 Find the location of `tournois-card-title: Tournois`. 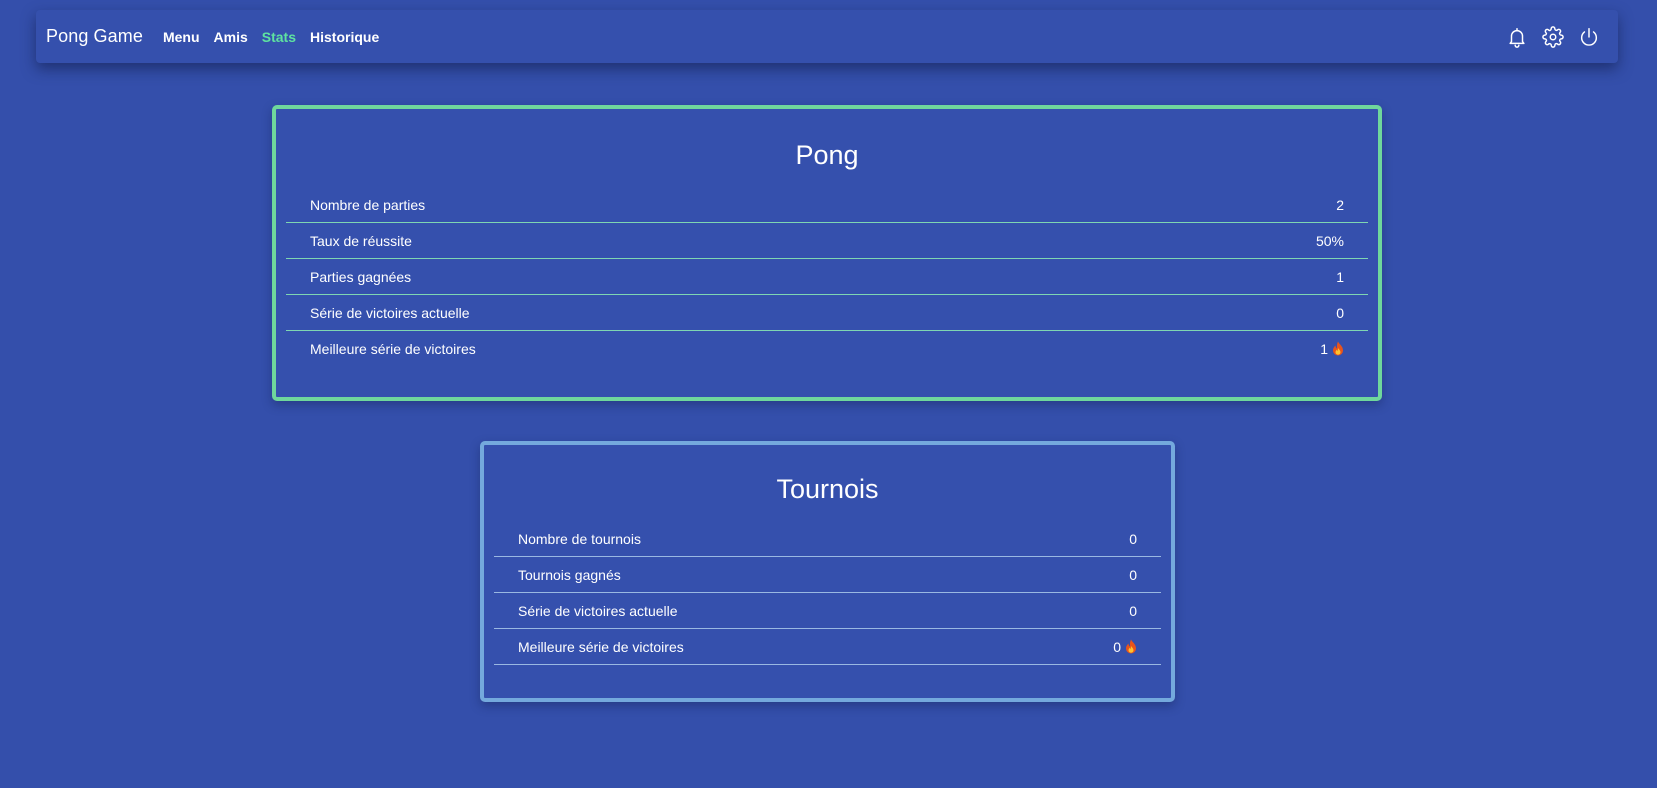

tournois-card-title: Tournois is located at coordinates (827, 489).